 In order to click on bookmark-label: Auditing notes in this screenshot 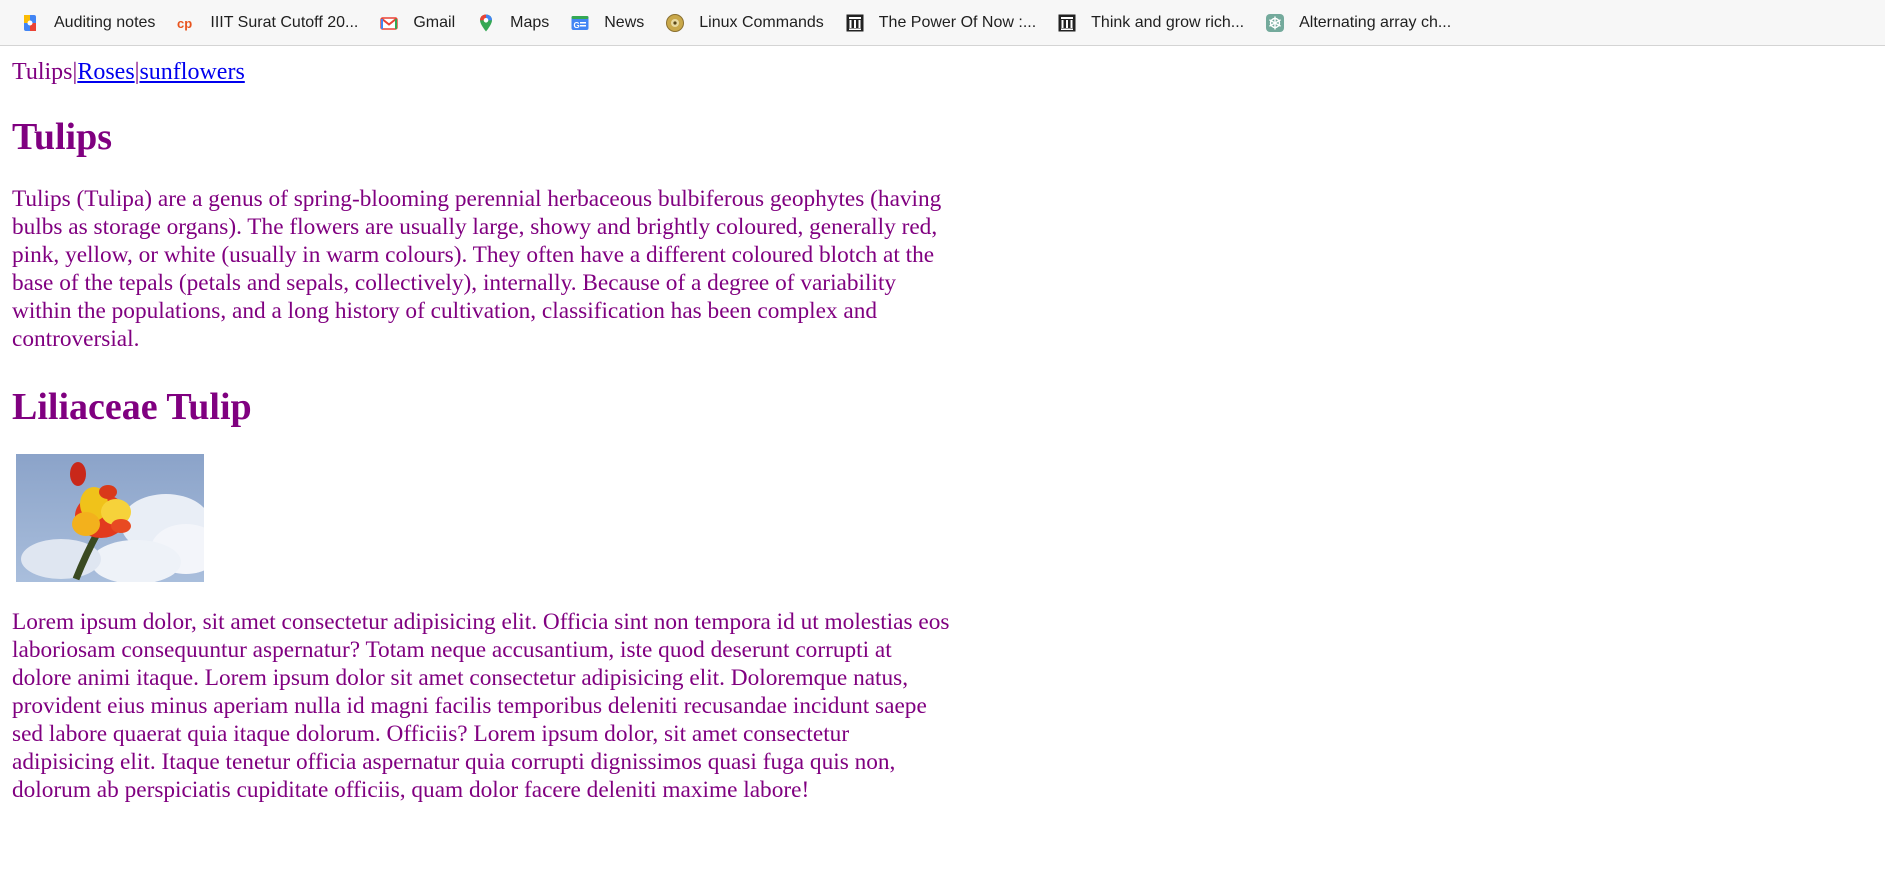, I will do `click(105, 22)`.